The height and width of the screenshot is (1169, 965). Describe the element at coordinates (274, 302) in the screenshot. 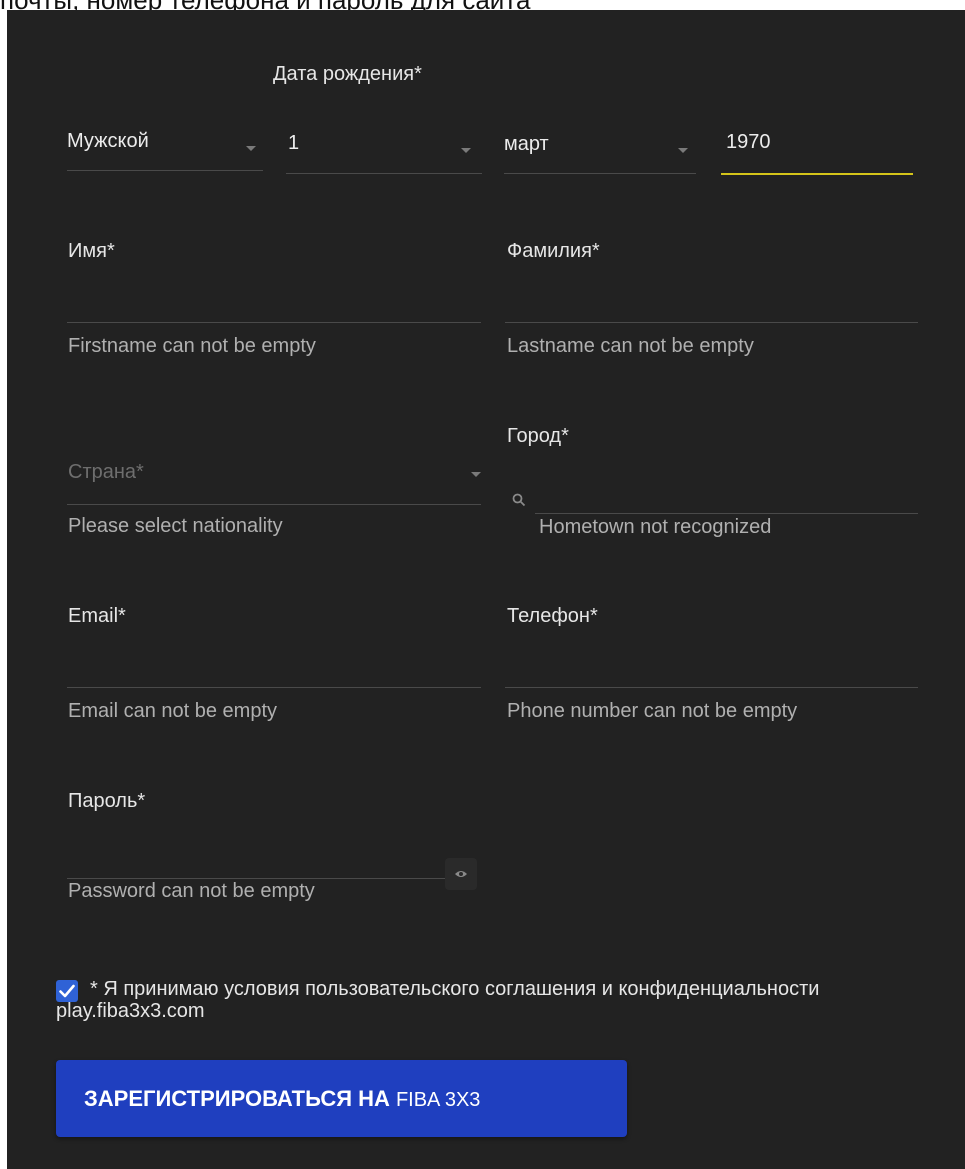

I see `first-name-input` at that location.